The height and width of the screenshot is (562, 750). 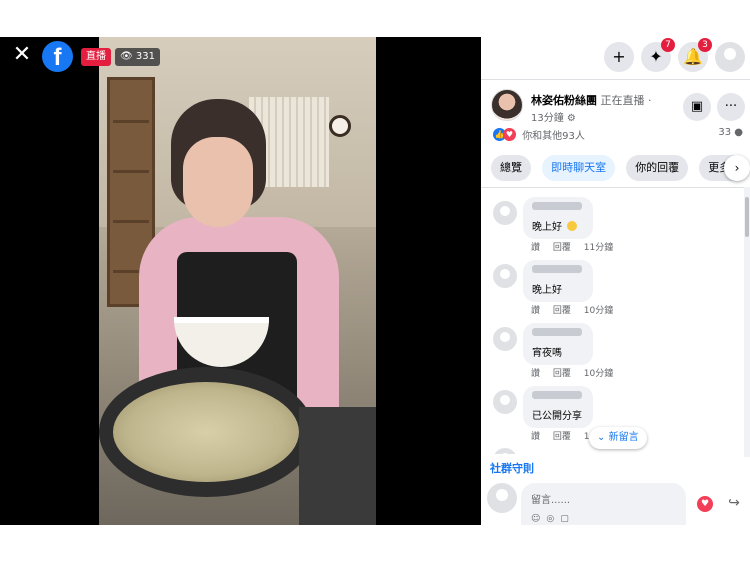 I want to click on composer-tools: ☺◎▢, so click(x=553, y=519).